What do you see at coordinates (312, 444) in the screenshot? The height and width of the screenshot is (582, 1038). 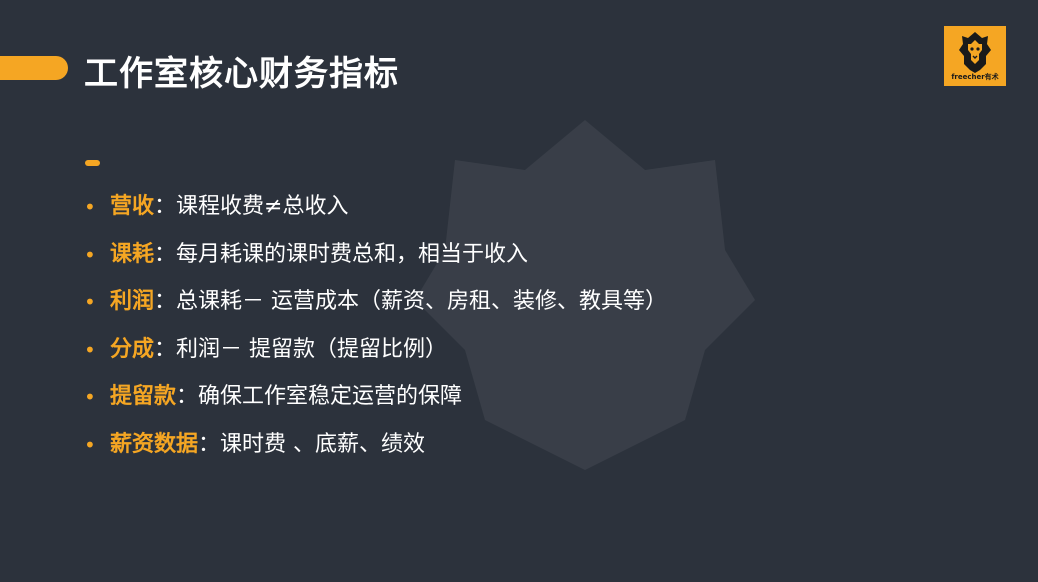 I see `item-description: ：课时费 、底薪、绩效` at bounding box center [312, 444].